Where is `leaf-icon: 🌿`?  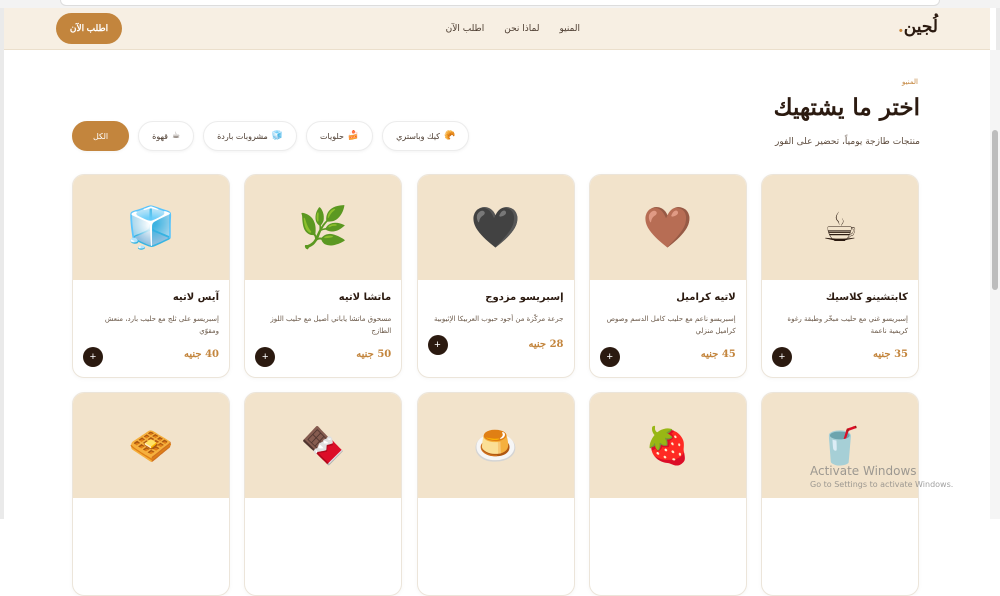 leaf-icon: 🌿 is located at coordinates (323, 228).